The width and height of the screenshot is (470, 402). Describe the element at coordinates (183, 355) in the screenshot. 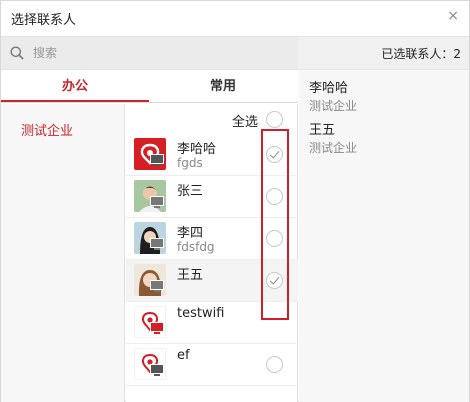

I see `contact-name: ef` at that location.